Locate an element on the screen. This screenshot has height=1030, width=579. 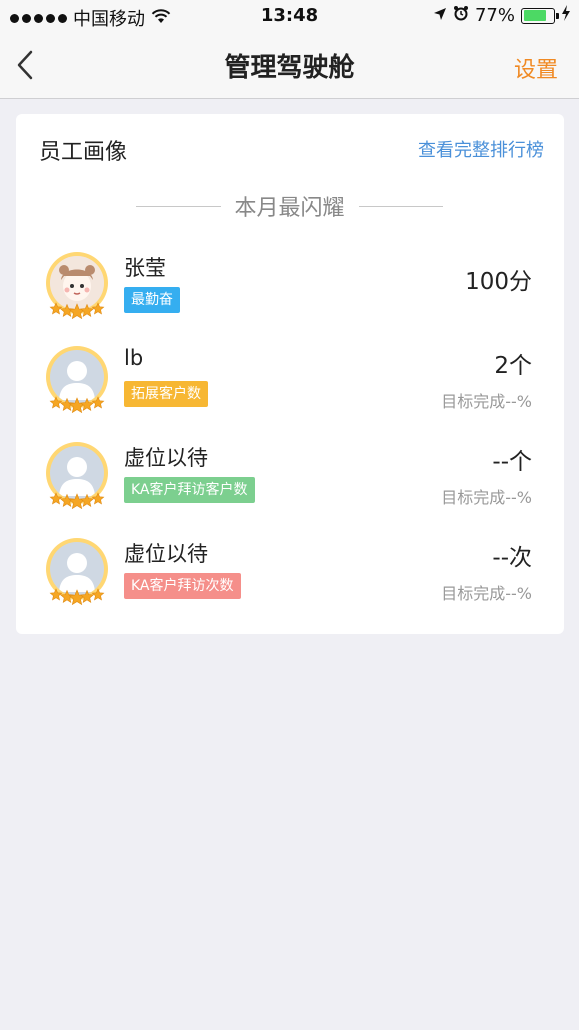
status-right: 77% is located at coordinates (502, 15).